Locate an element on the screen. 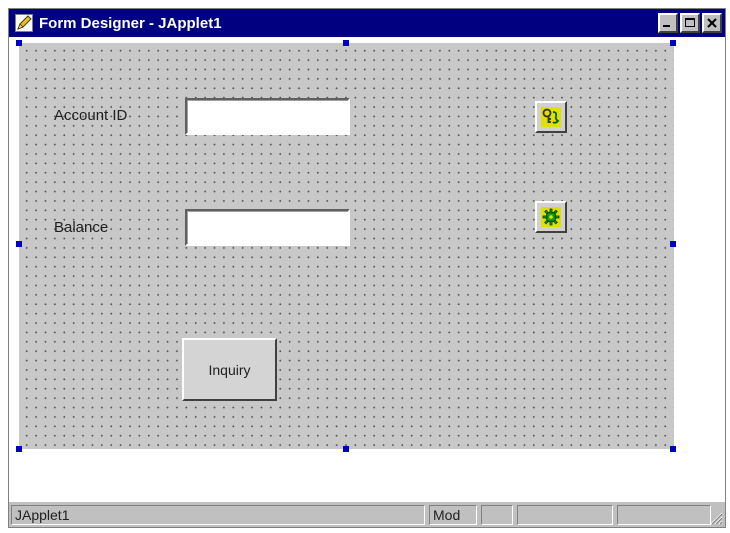 Image resolution: width=730 pixels, height=533 pixels. status-component-name: JApplet1 is located at coordinates (218, 515).